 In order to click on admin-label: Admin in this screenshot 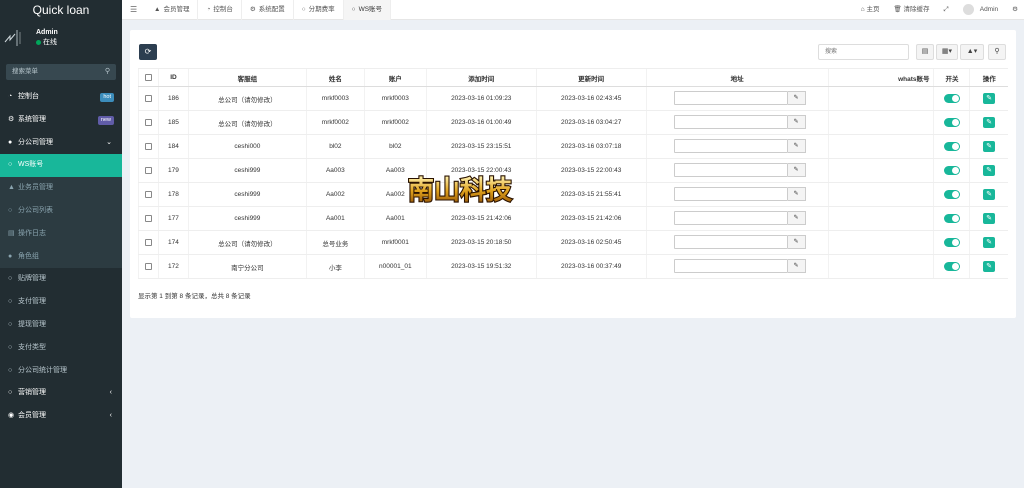, I will do `click(989, 9)`.